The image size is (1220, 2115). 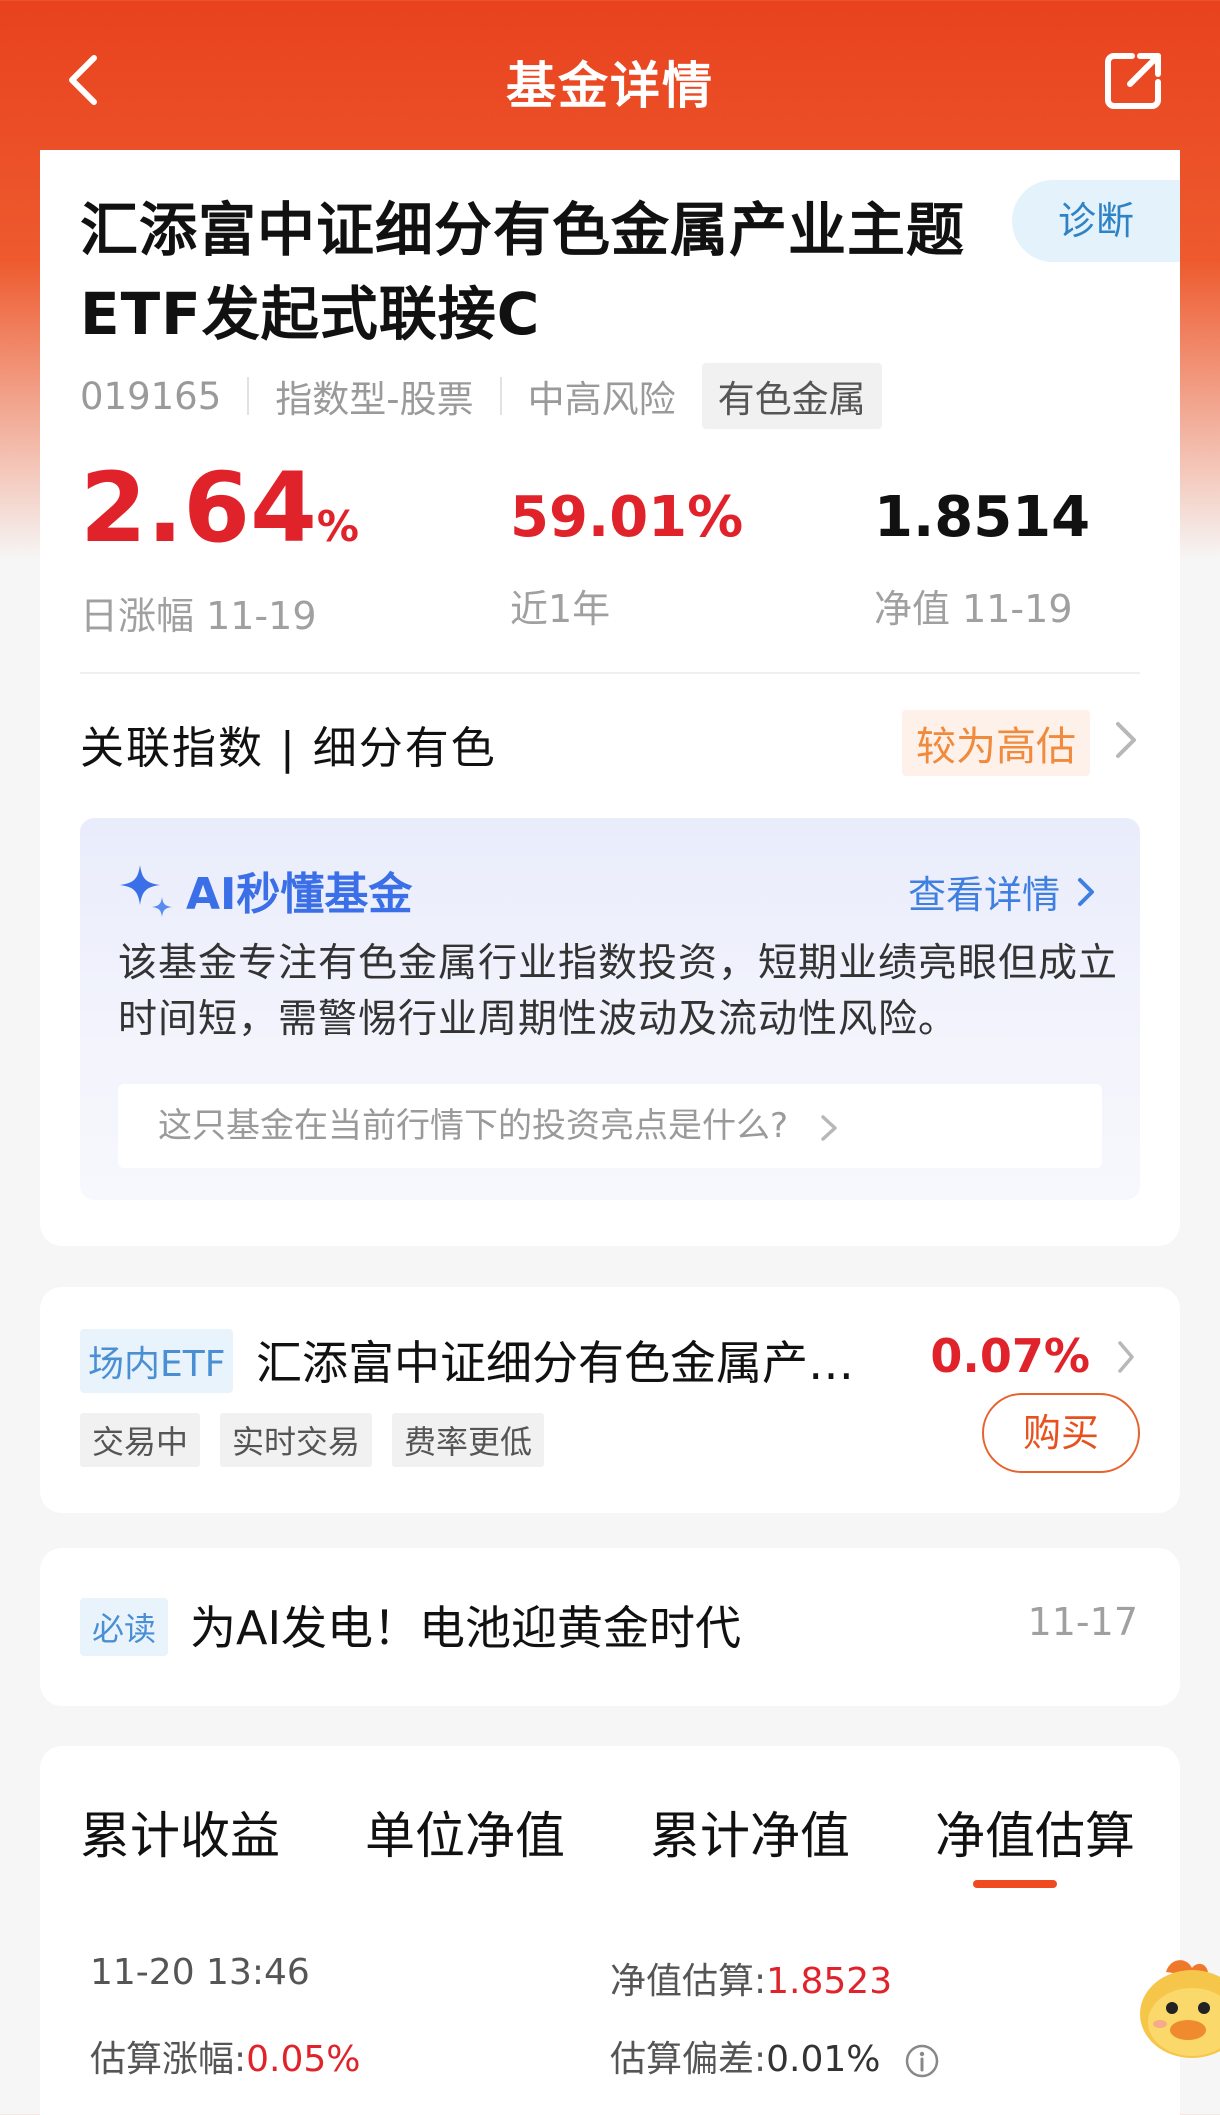 What do you see at coordinates (198, 616) in the screenshot?
I see `day-change-label: 日涨幅 11-19` at bounding box center [198, 616].